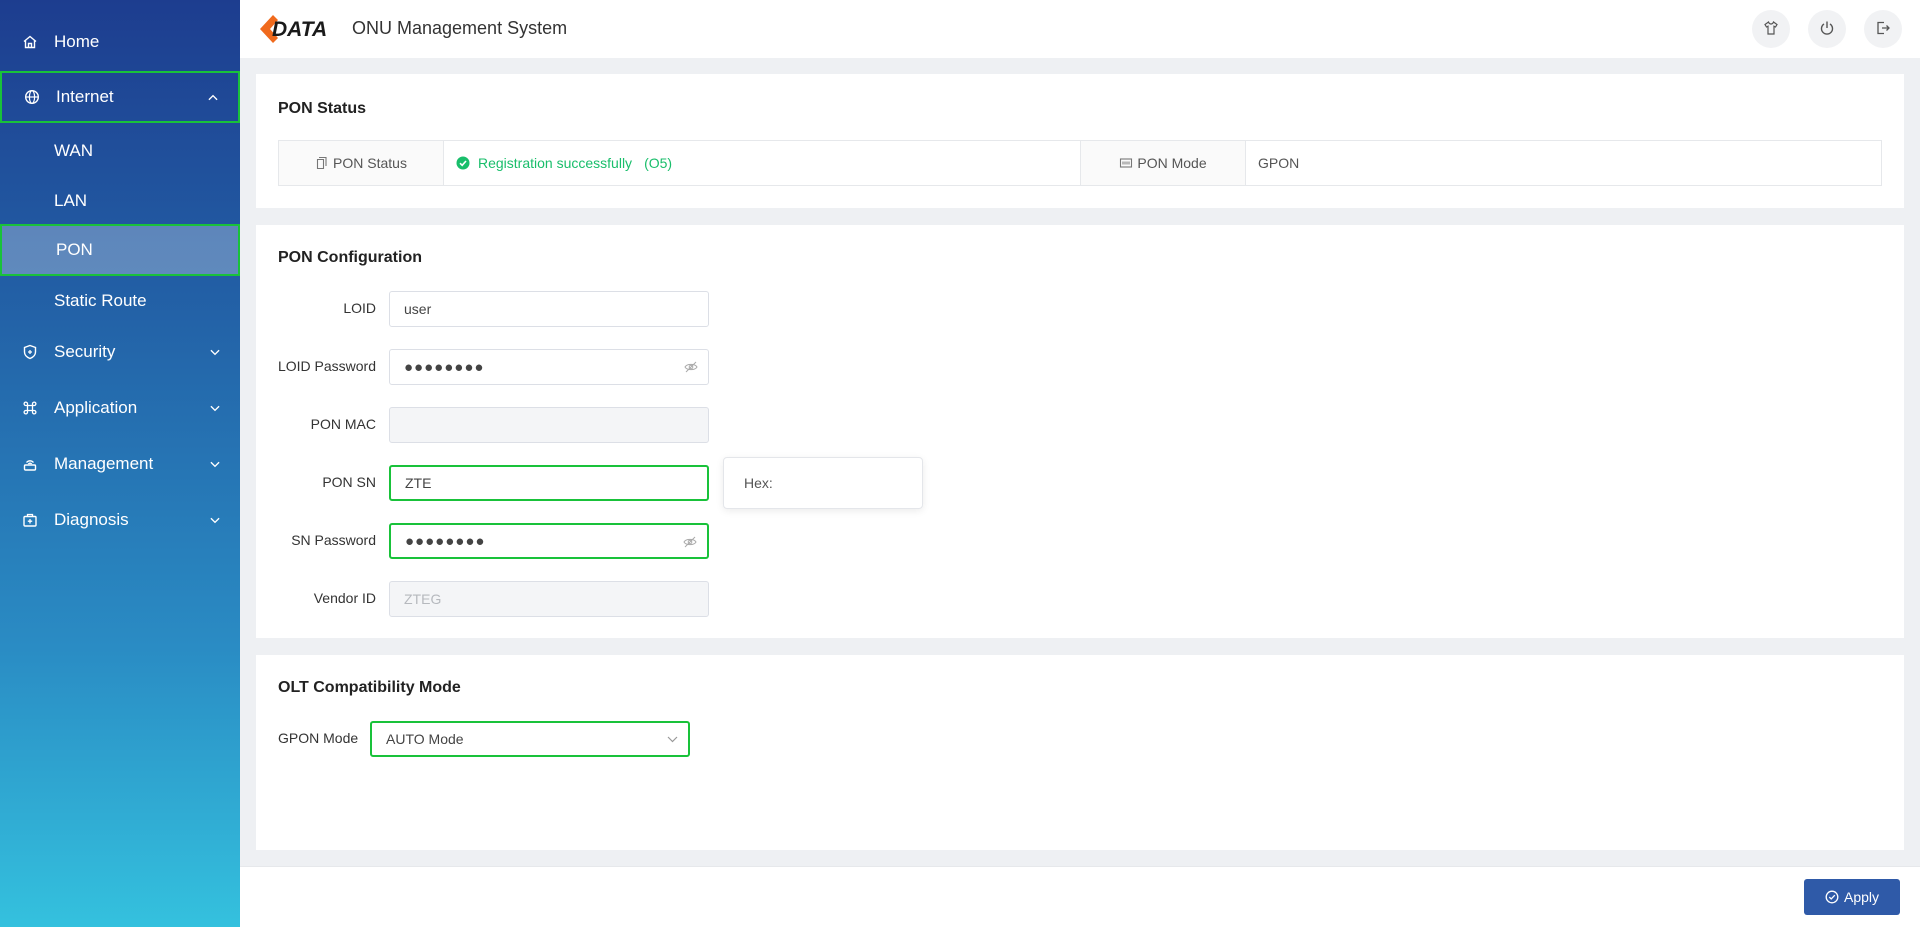  I want to click on pon-status-value: Registration successfully, so click(555, 163).